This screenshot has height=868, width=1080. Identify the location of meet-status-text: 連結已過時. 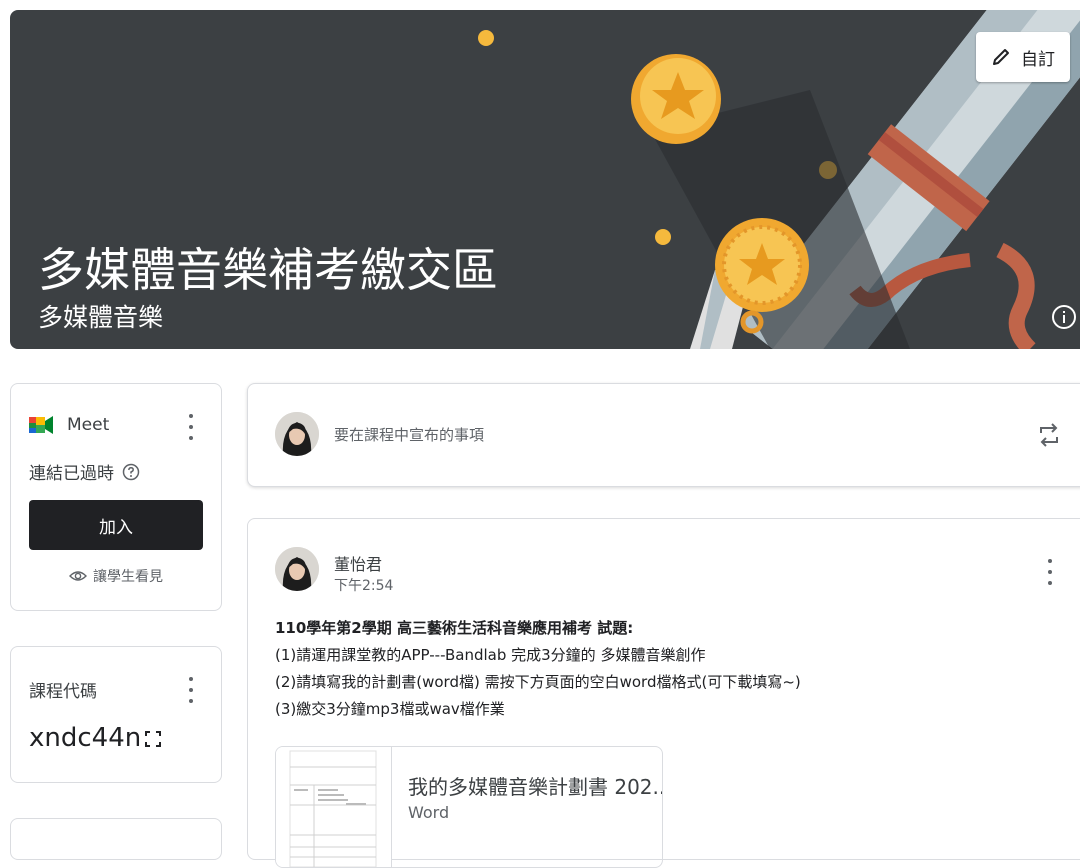
(71, 474).